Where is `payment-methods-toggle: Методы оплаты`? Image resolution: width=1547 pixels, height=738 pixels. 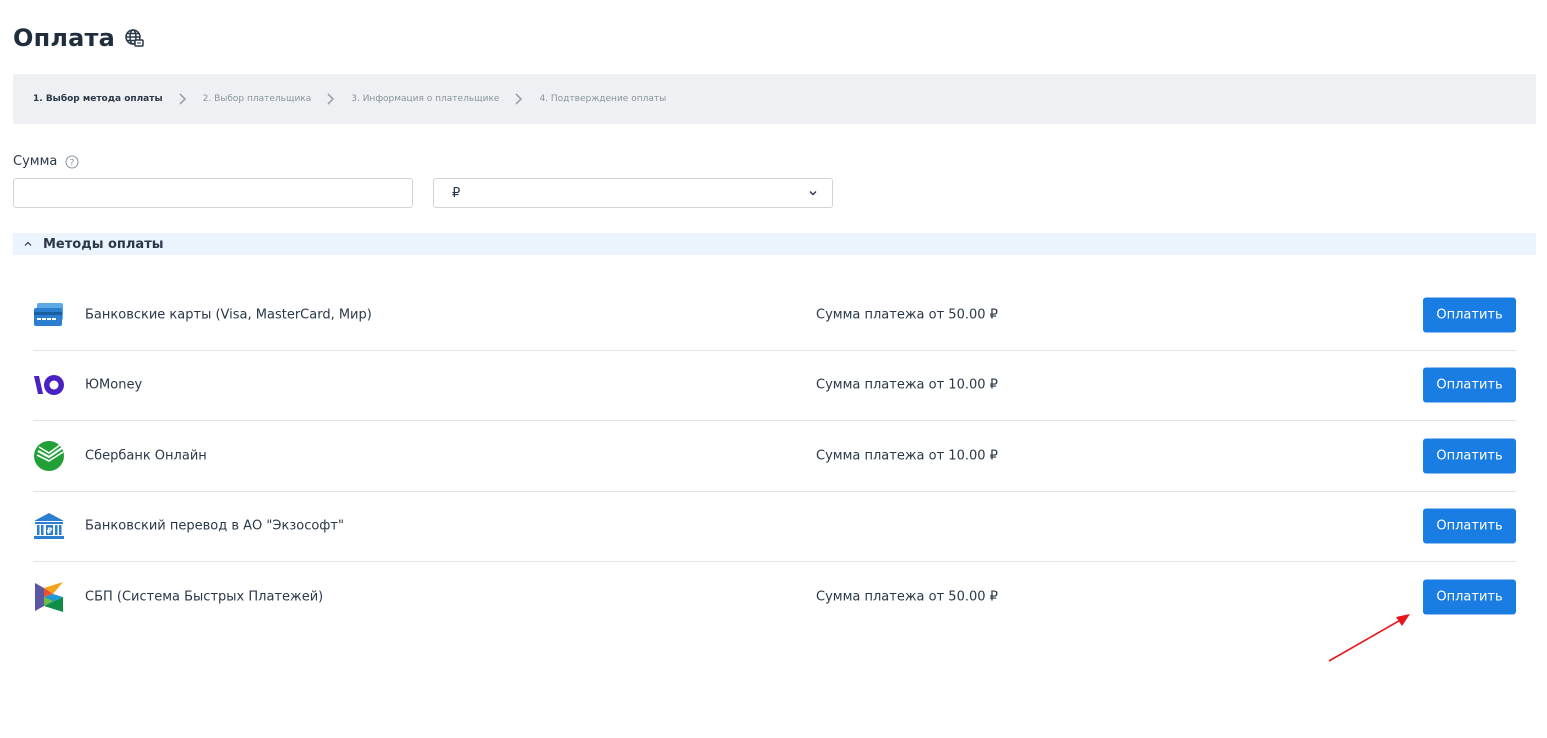 payment-methods-toggle: Методы оплаты is located at coordinates (774, 244).